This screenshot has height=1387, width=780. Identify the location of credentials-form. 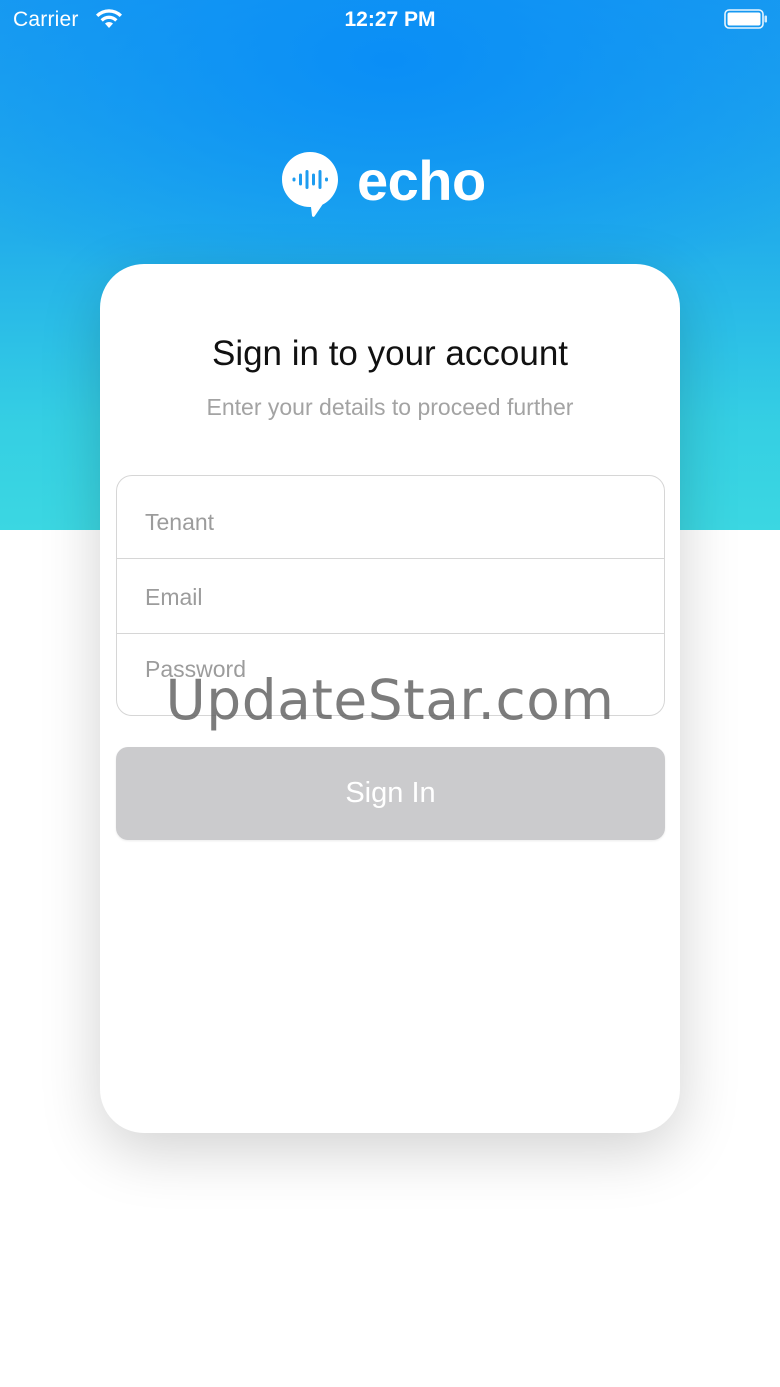
(390, 595).